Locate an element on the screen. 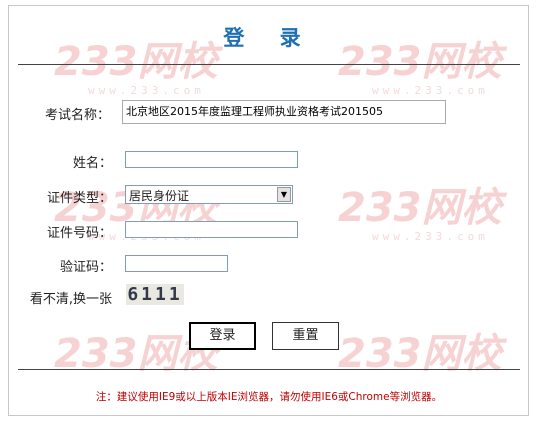  captcha-input is located at coordinates (176, 263).